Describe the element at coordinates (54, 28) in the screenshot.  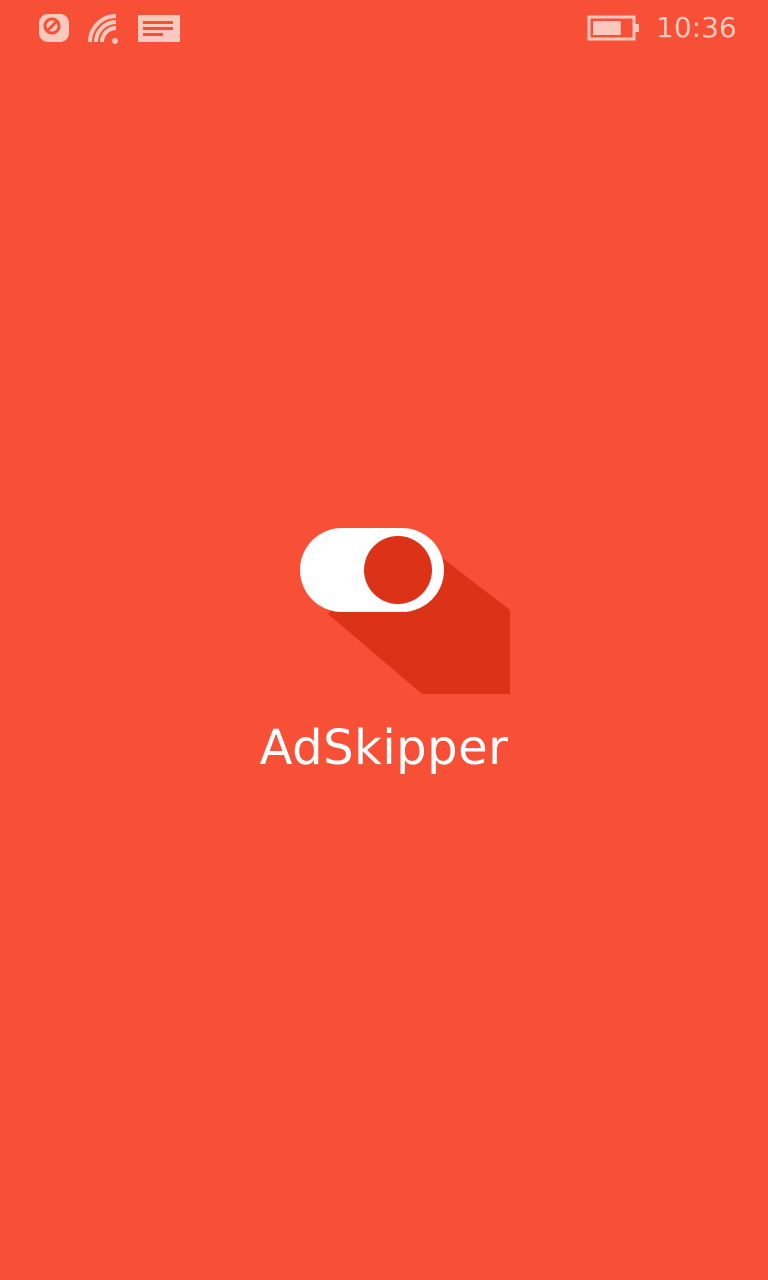
I see `sync-icon` at that location.